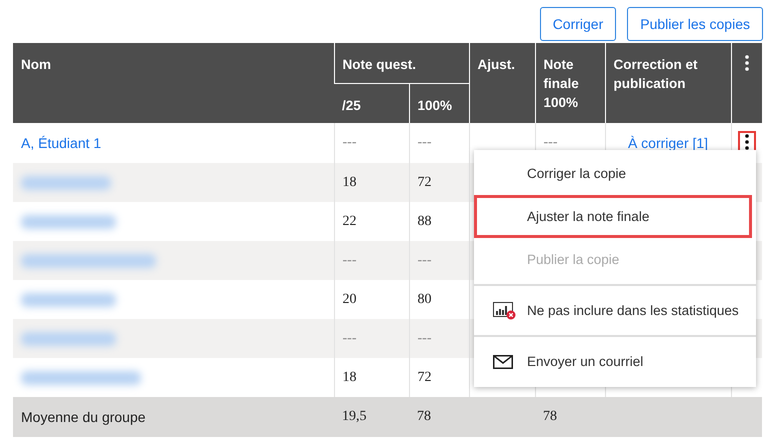 Image resolution: width=776 pixels, height=446 pixels. I want to click on column-header: Nom, so click(36, 64).